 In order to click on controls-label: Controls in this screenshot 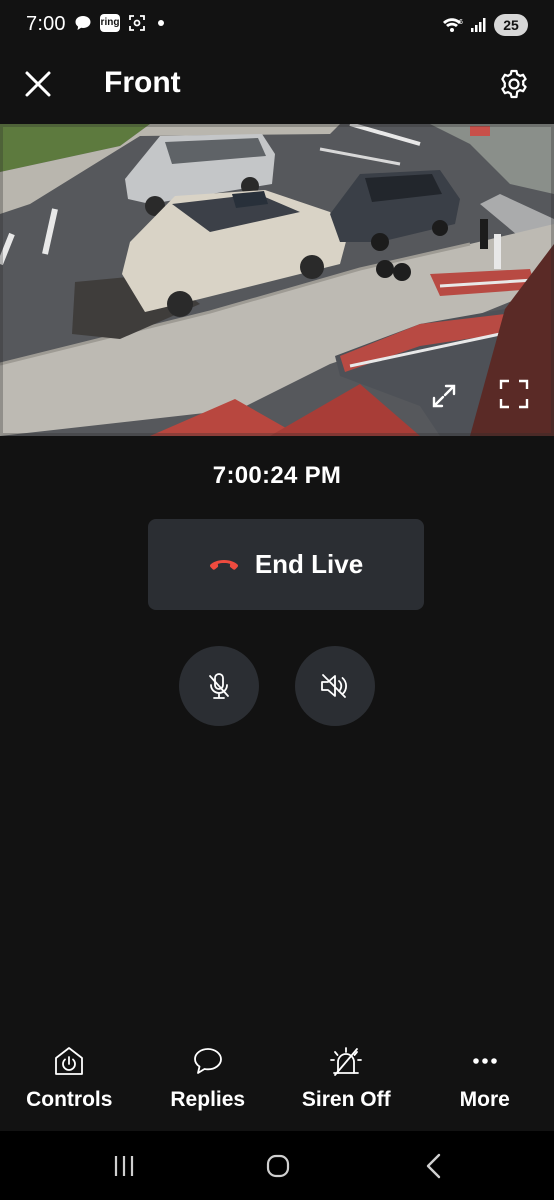, I will do `click(69, 1099)`.